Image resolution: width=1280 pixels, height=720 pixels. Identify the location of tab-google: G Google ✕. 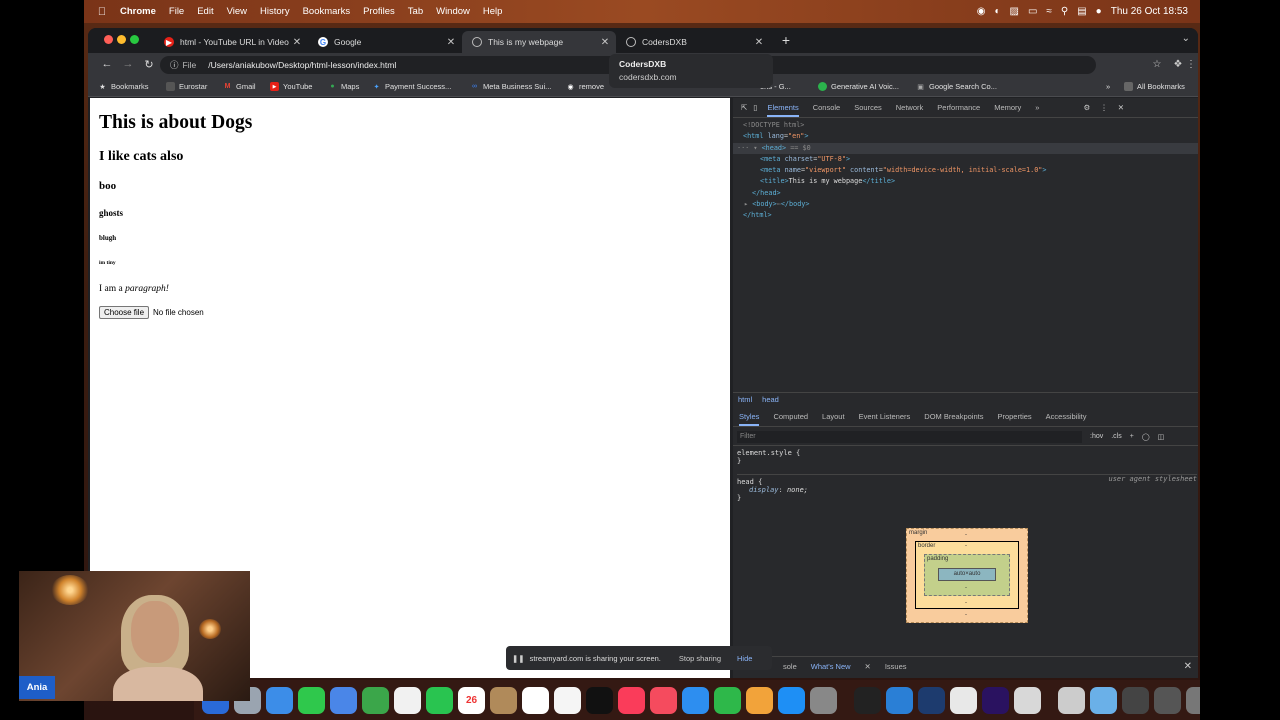
(385, 42).